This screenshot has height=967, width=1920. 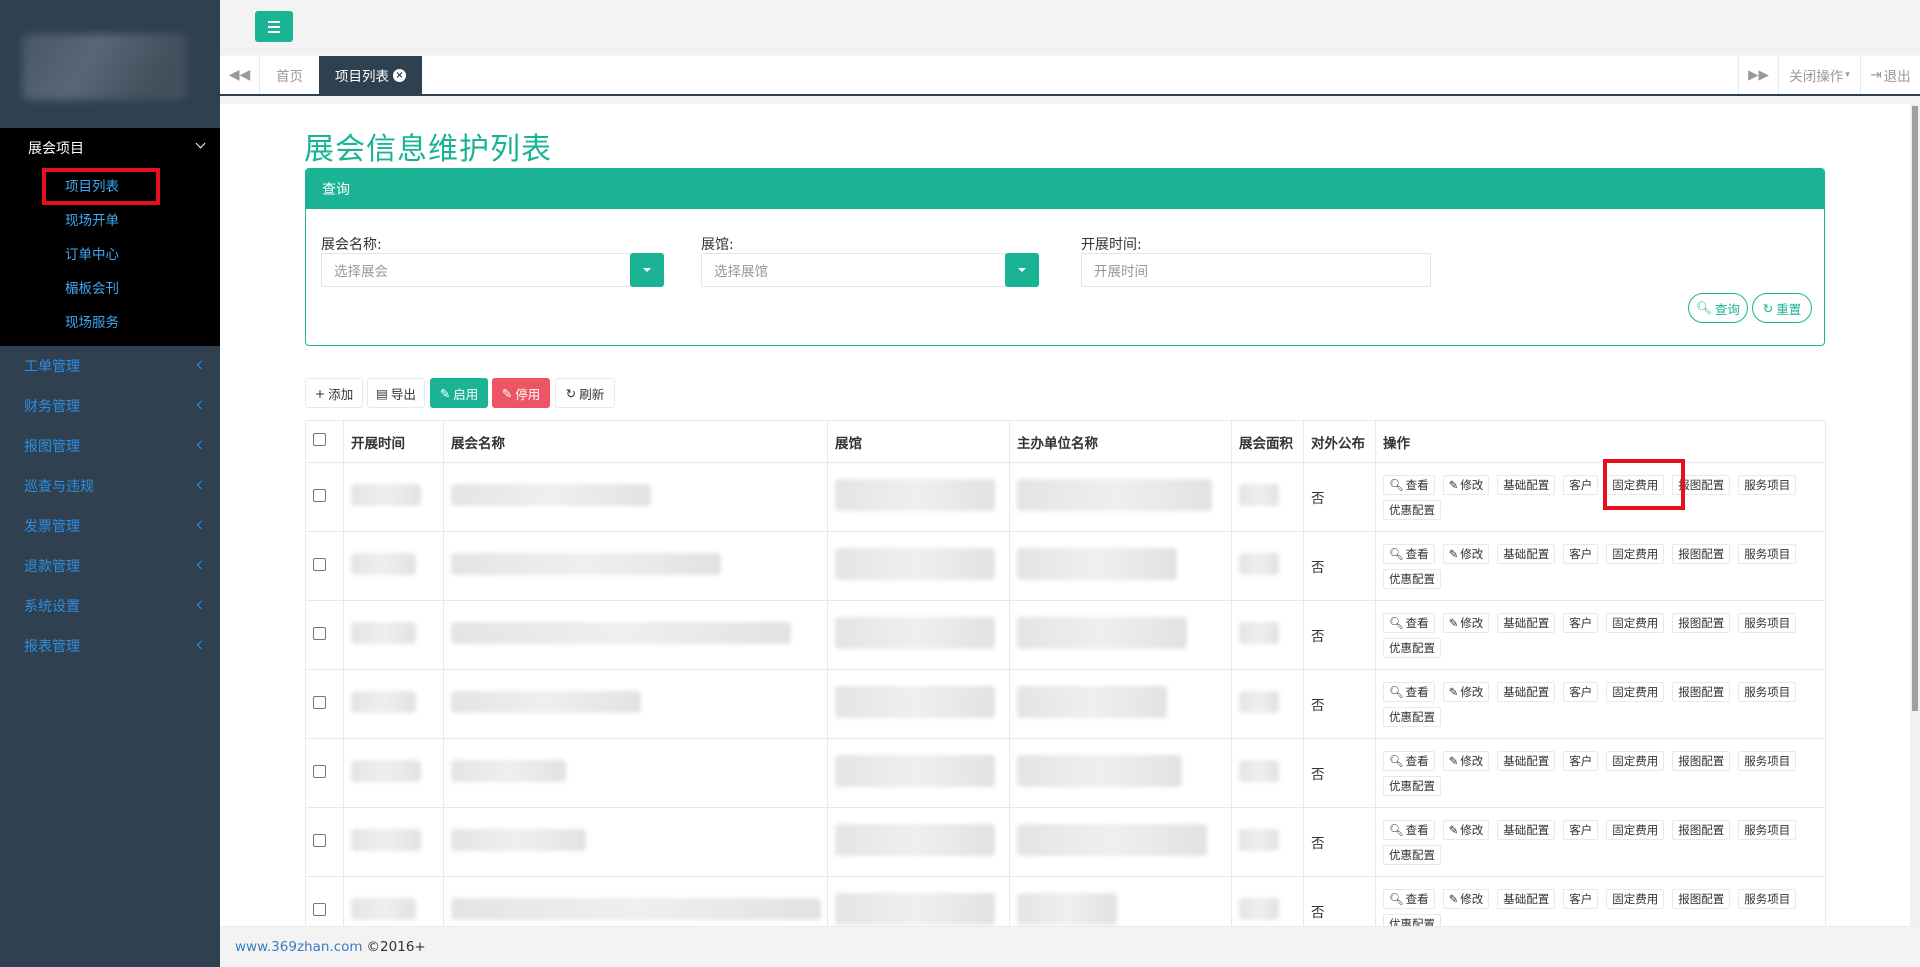 I want to click on search-button: 🔍︎ 查询, so click(x=1718, y=308).